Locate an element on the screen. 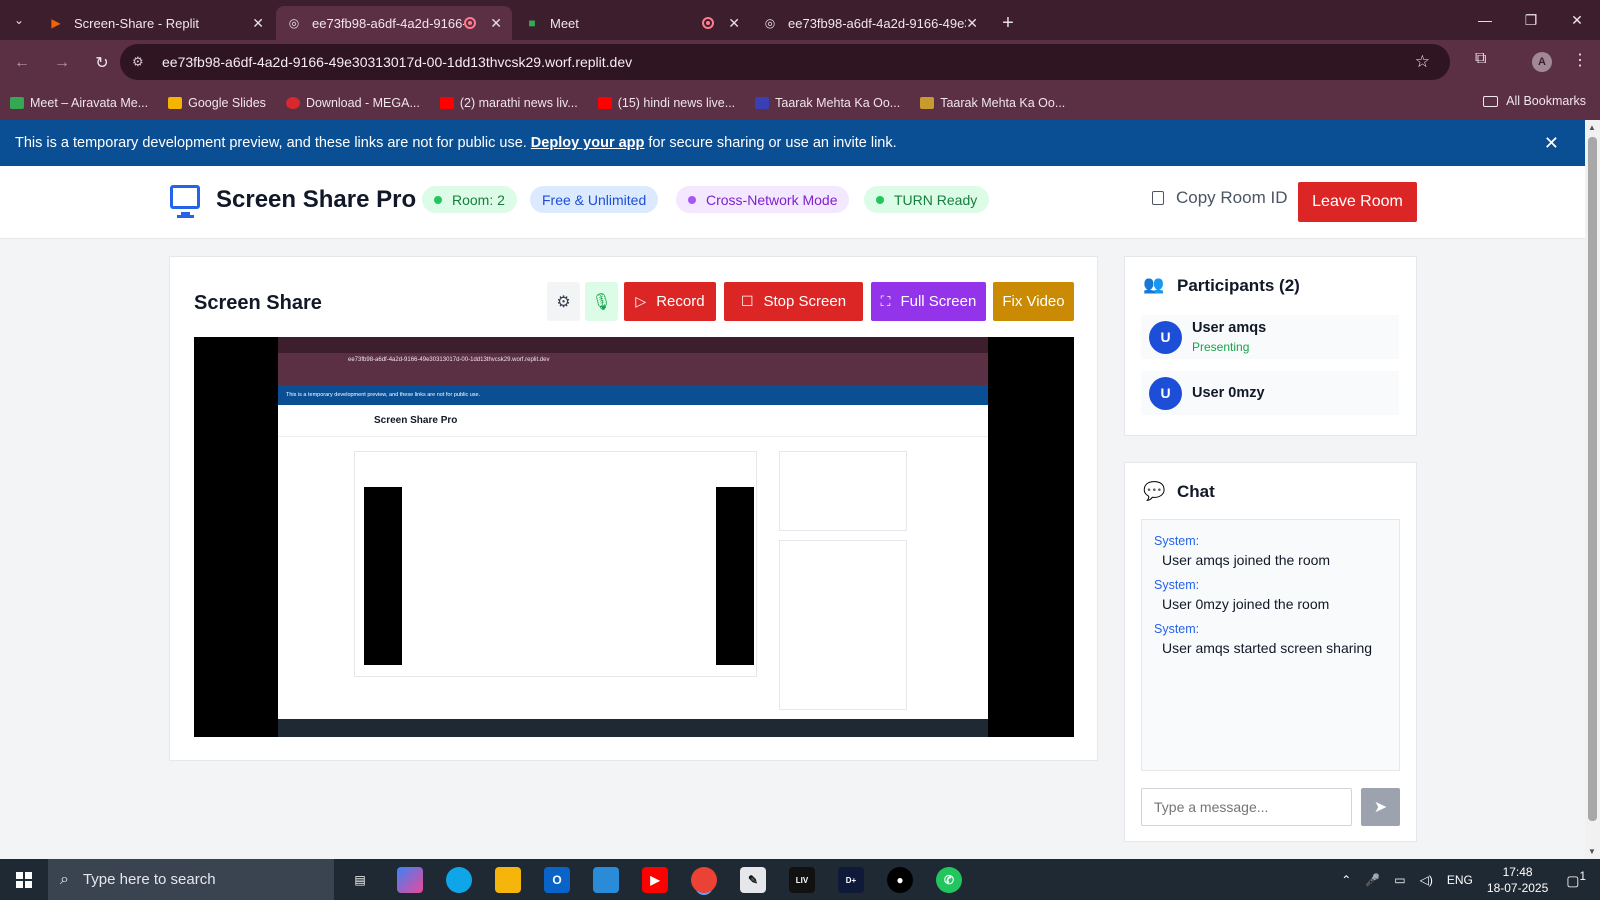 The image size is (1600, 900). all-bookmarks-label: All Bookmarks is located at coordinates (1546, 101).